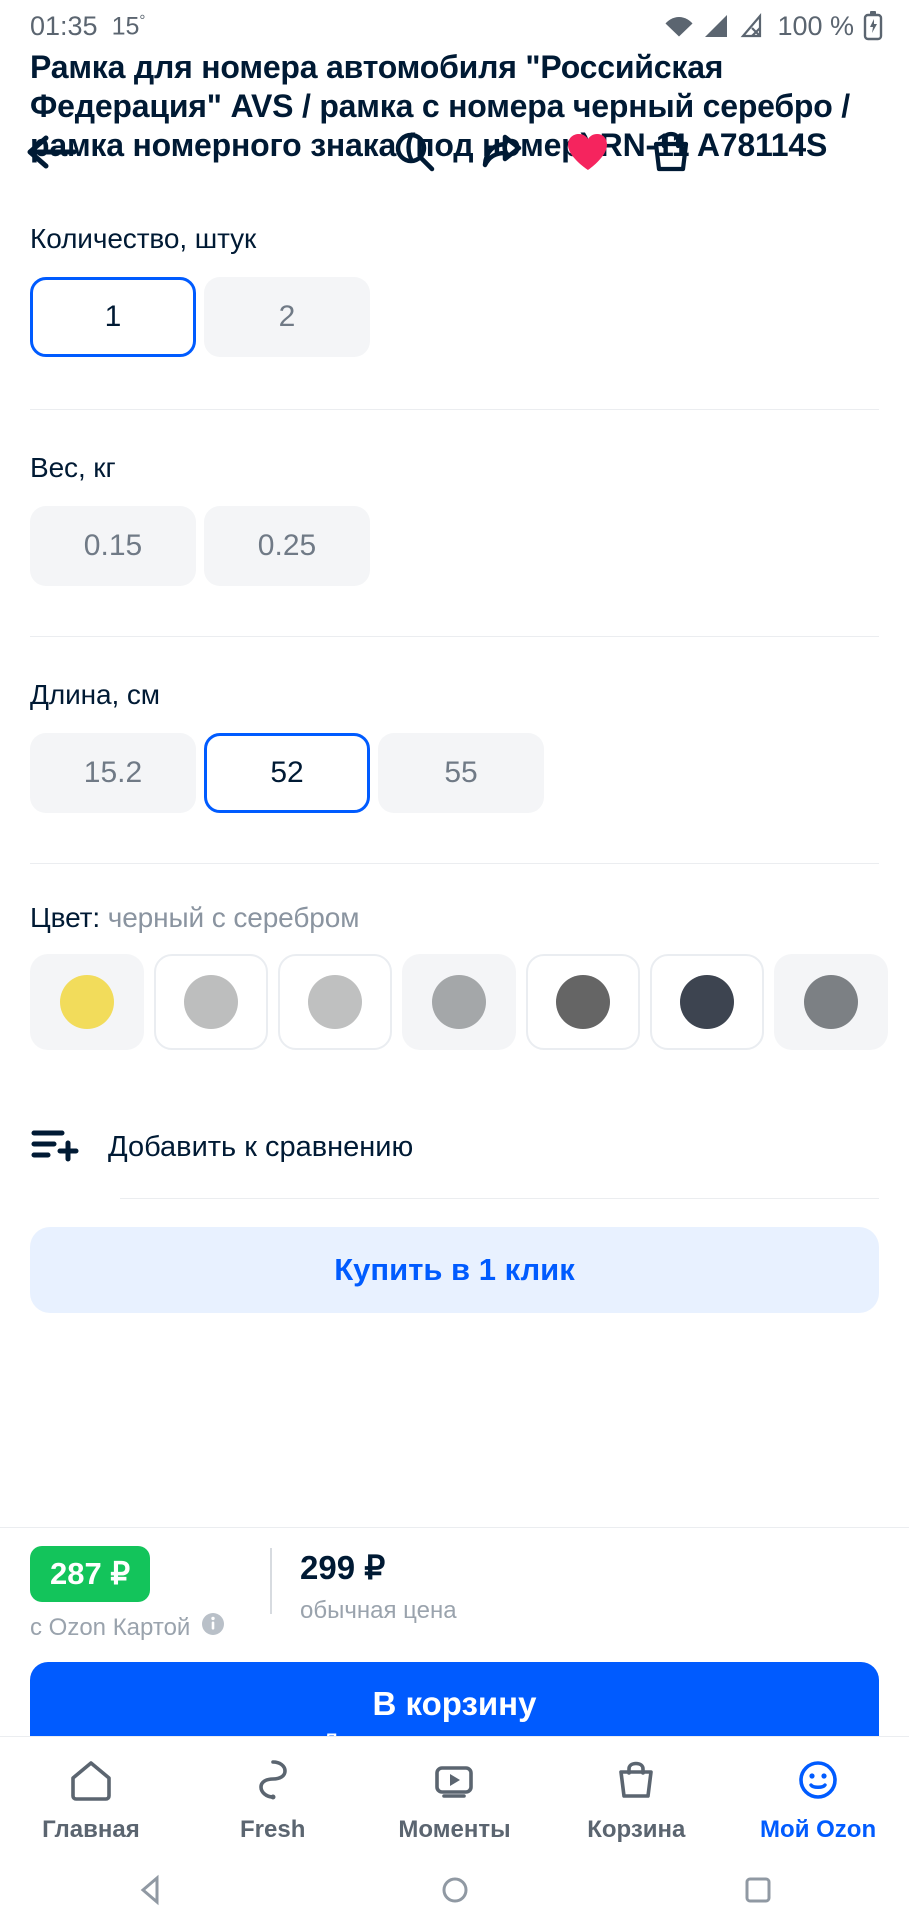 This screenshot has width=909, height=1920. I want to click on price-row: 287 ₽ с Ozon Картой 299 ₽ обычная цена, so click(454, 1595).